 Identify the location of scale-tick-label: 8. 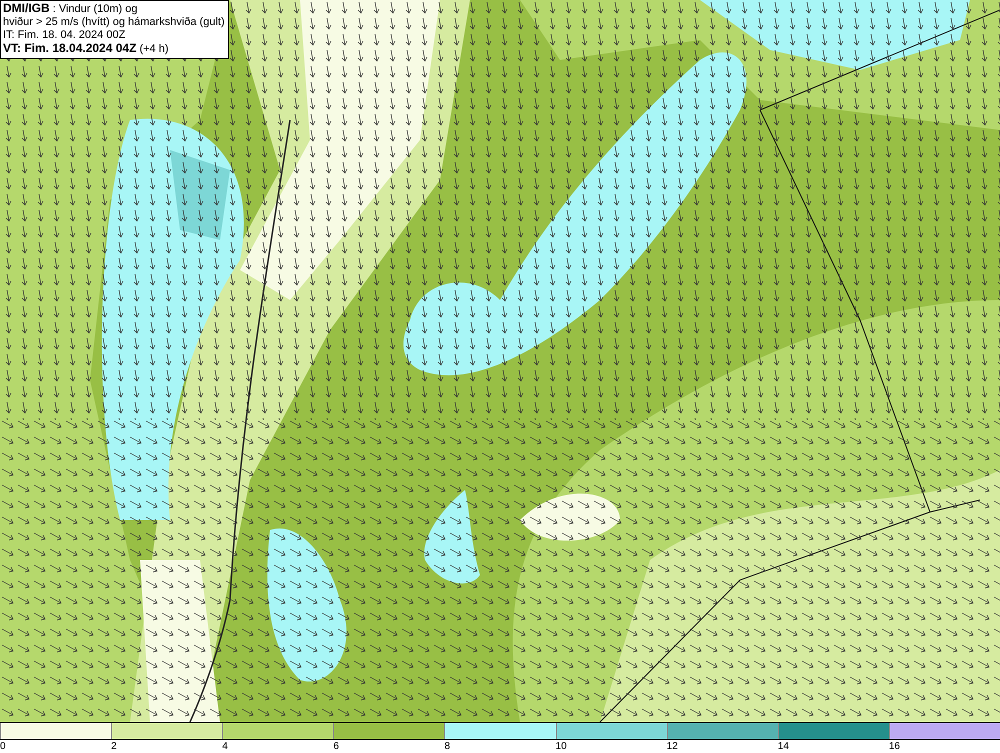
(447, 746).